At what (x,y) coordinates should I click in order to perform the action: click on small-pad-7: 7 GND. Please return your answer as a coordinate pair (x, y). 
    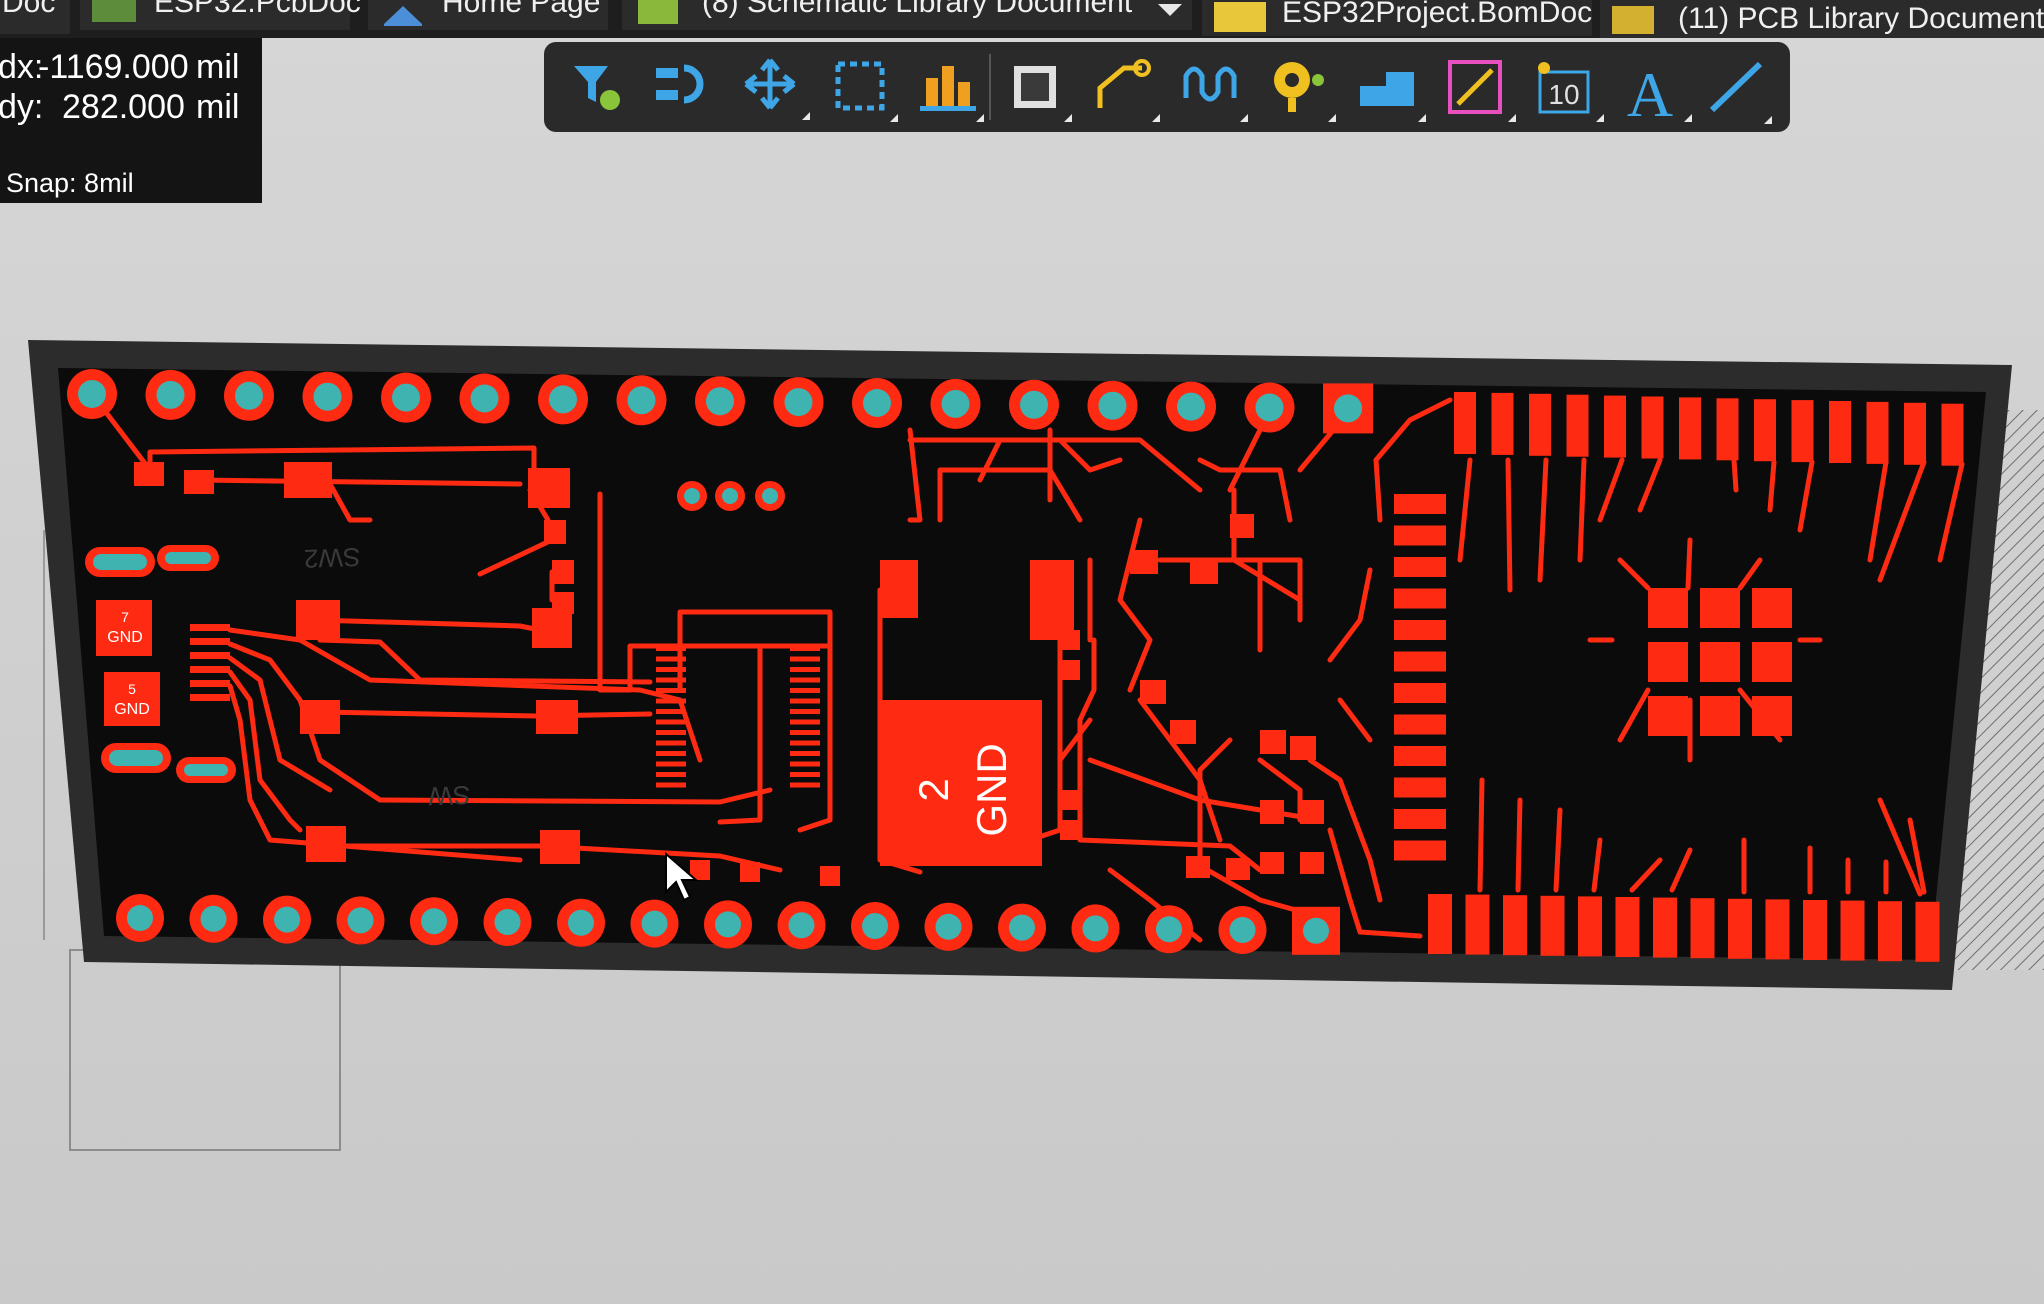
    Looking at the image, I should click on (124, 628).